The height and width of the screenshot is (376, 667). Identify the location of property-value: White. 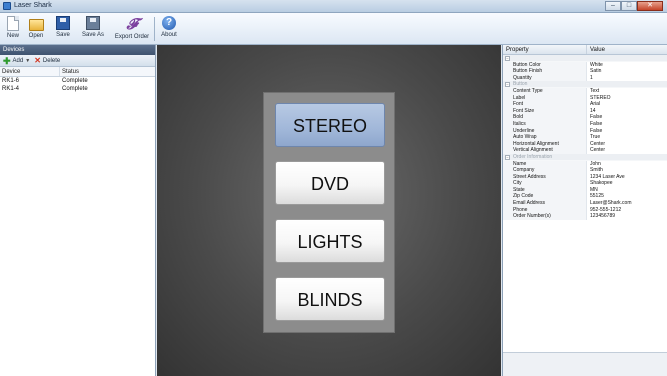
(627, 65).